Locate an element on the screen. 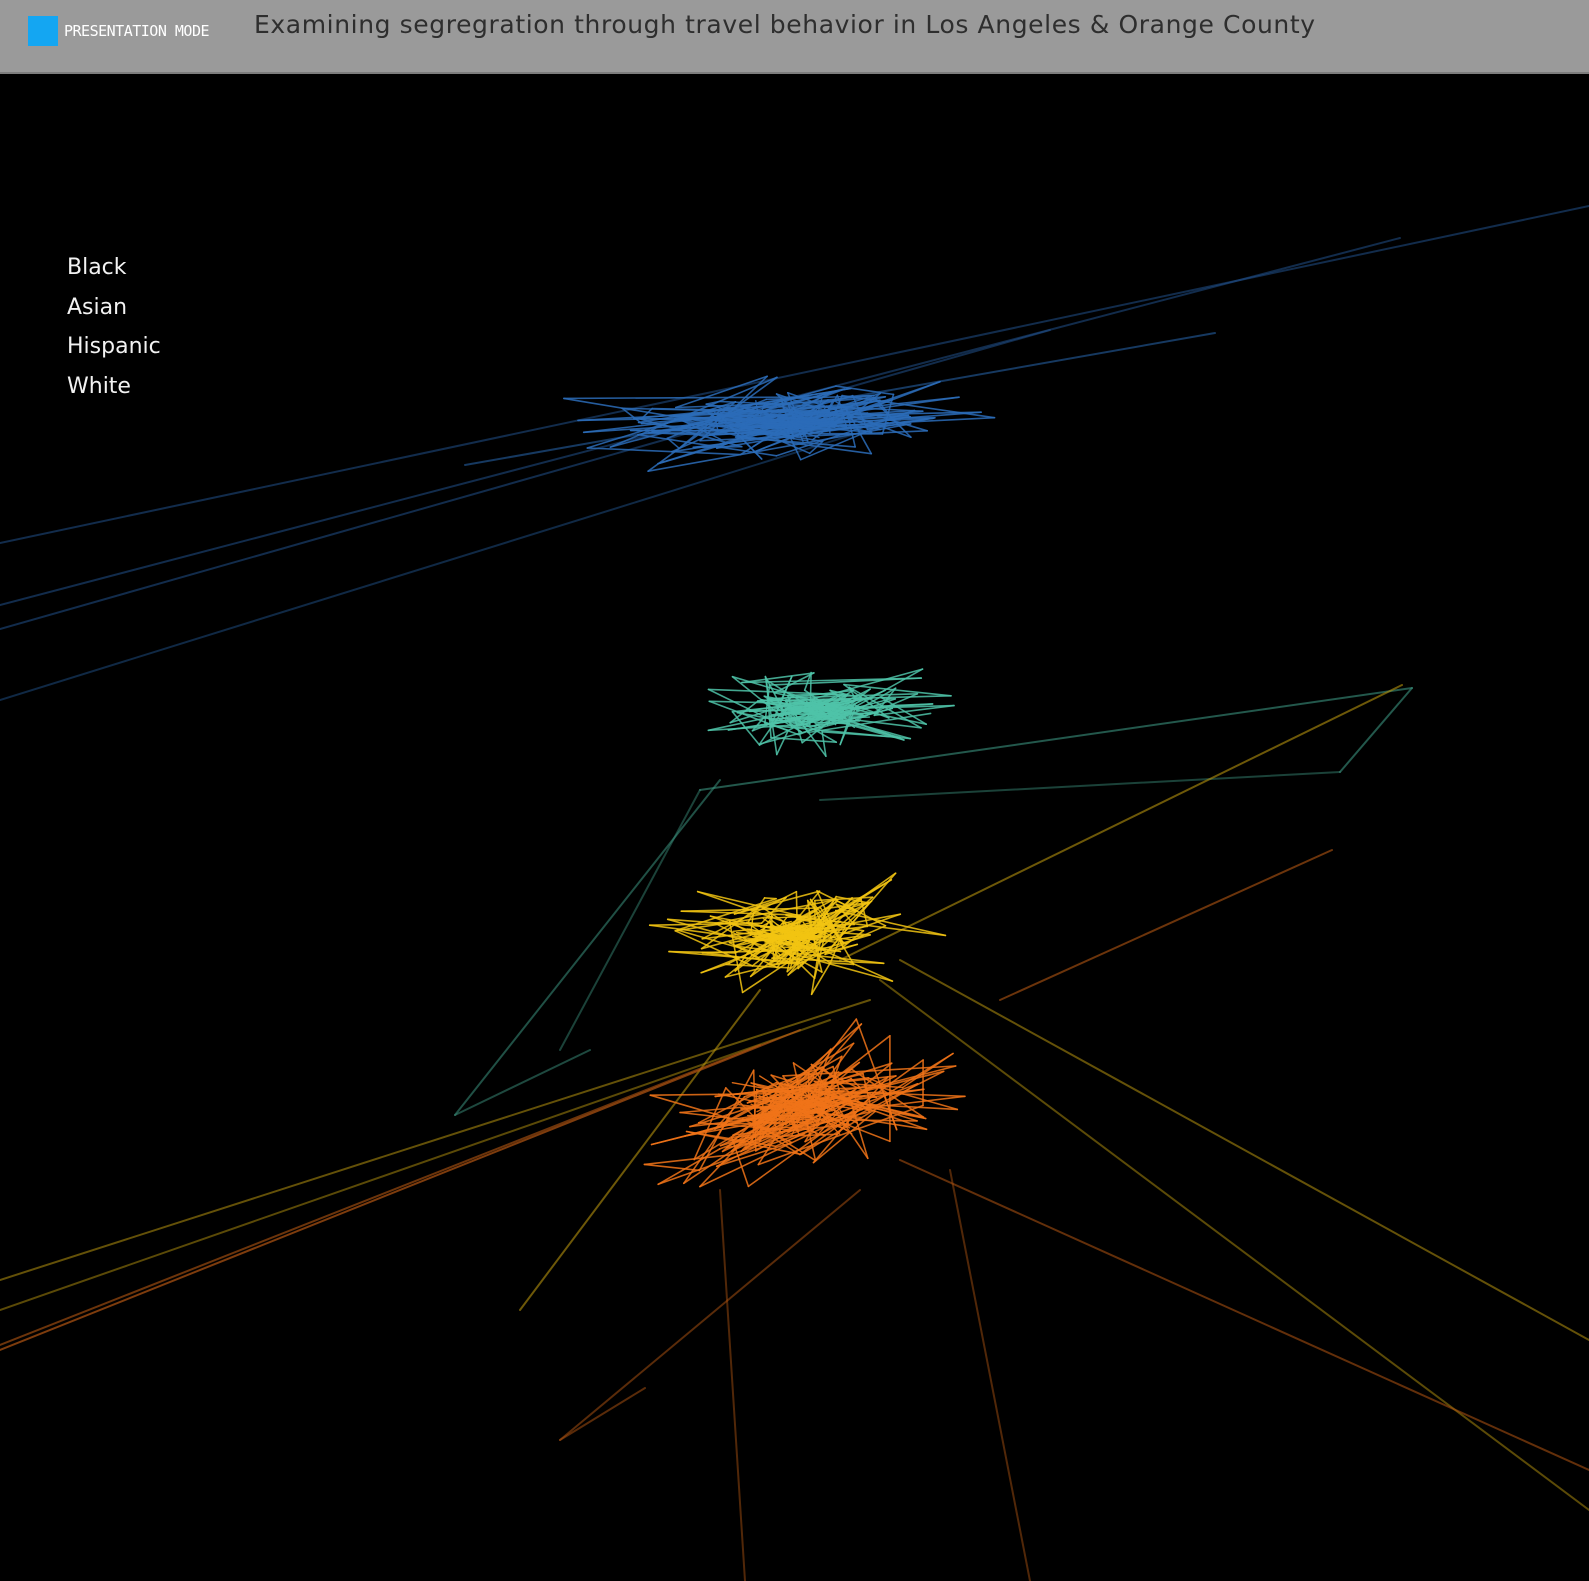 The image size is (1589, 1581). cluster-hispanic is located at coordinates (797, 934).